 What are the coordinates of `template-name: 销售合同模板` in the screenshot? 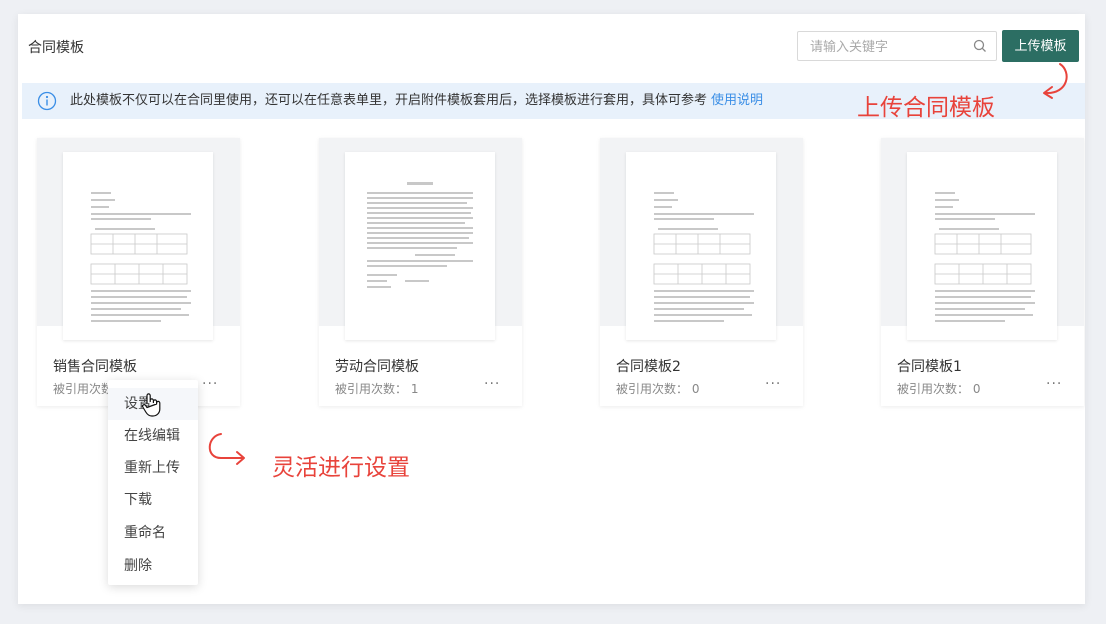 It's located at (95, 367).